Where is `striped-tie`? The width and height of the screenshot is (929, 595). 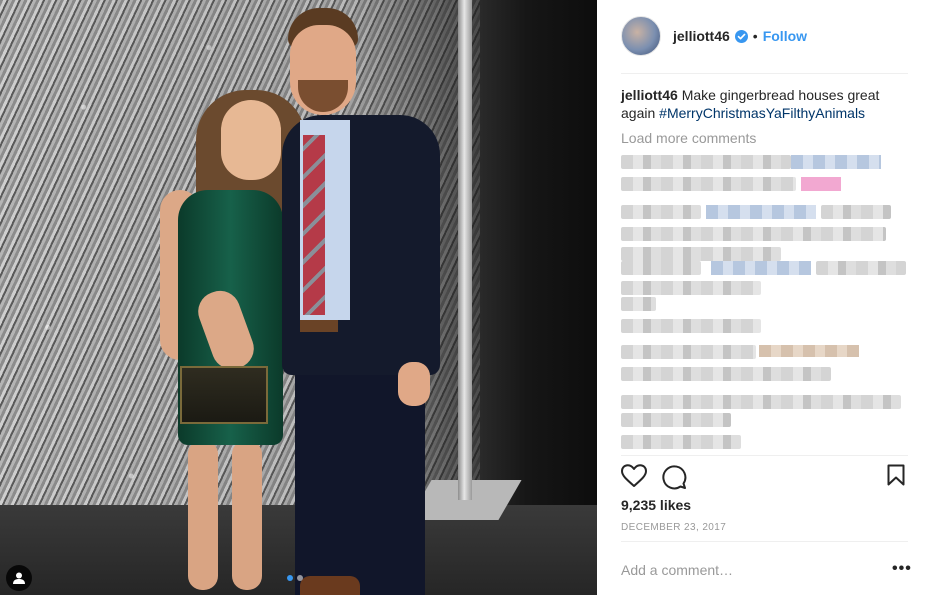
striped-tie is located at coordinates (314, 225).